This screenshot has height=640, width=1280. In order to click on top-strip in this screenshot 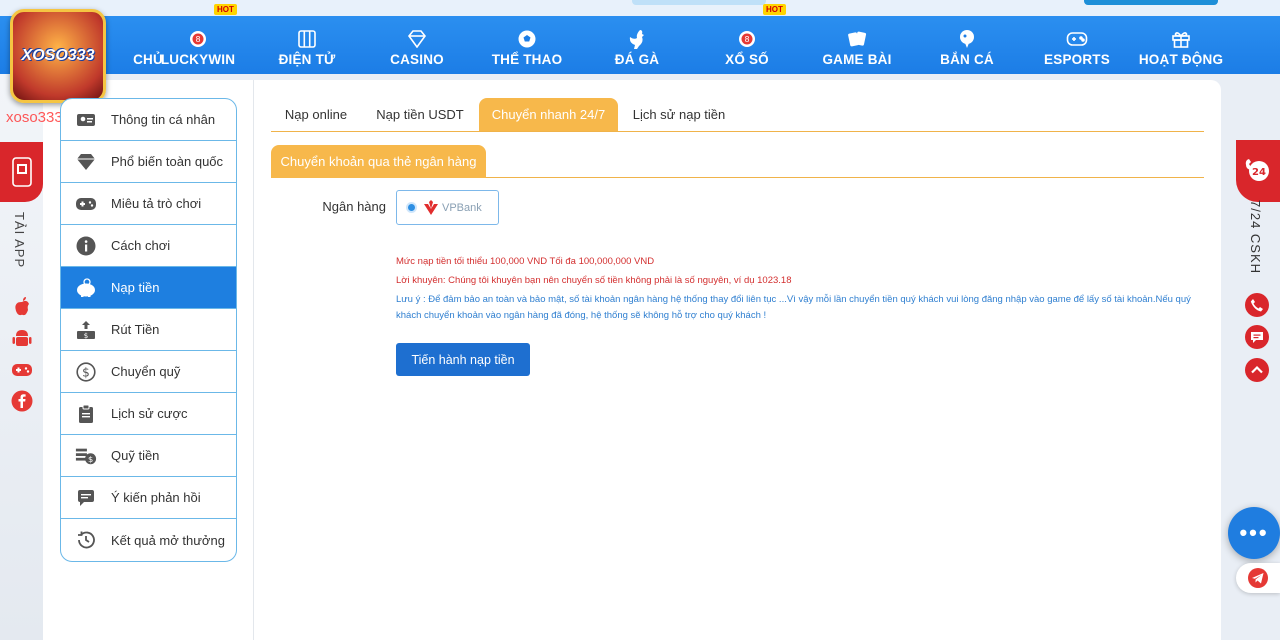, I will do `click(640, 8)`.